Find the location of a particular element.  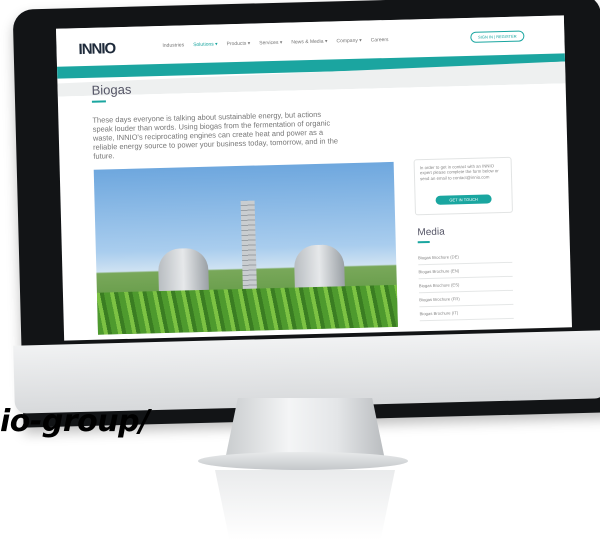

grain-tower is located at coordinates (248, 245).